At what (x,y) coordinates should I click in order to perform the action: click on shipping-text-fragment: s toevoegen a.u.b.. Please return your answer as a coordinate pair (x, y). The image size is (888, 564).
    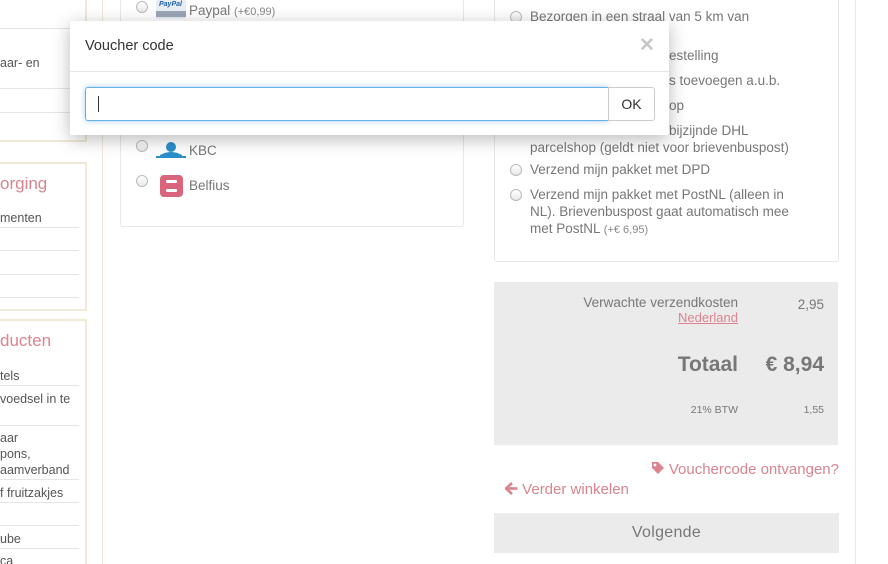
    Looking at the image, I should click on (725, 80).